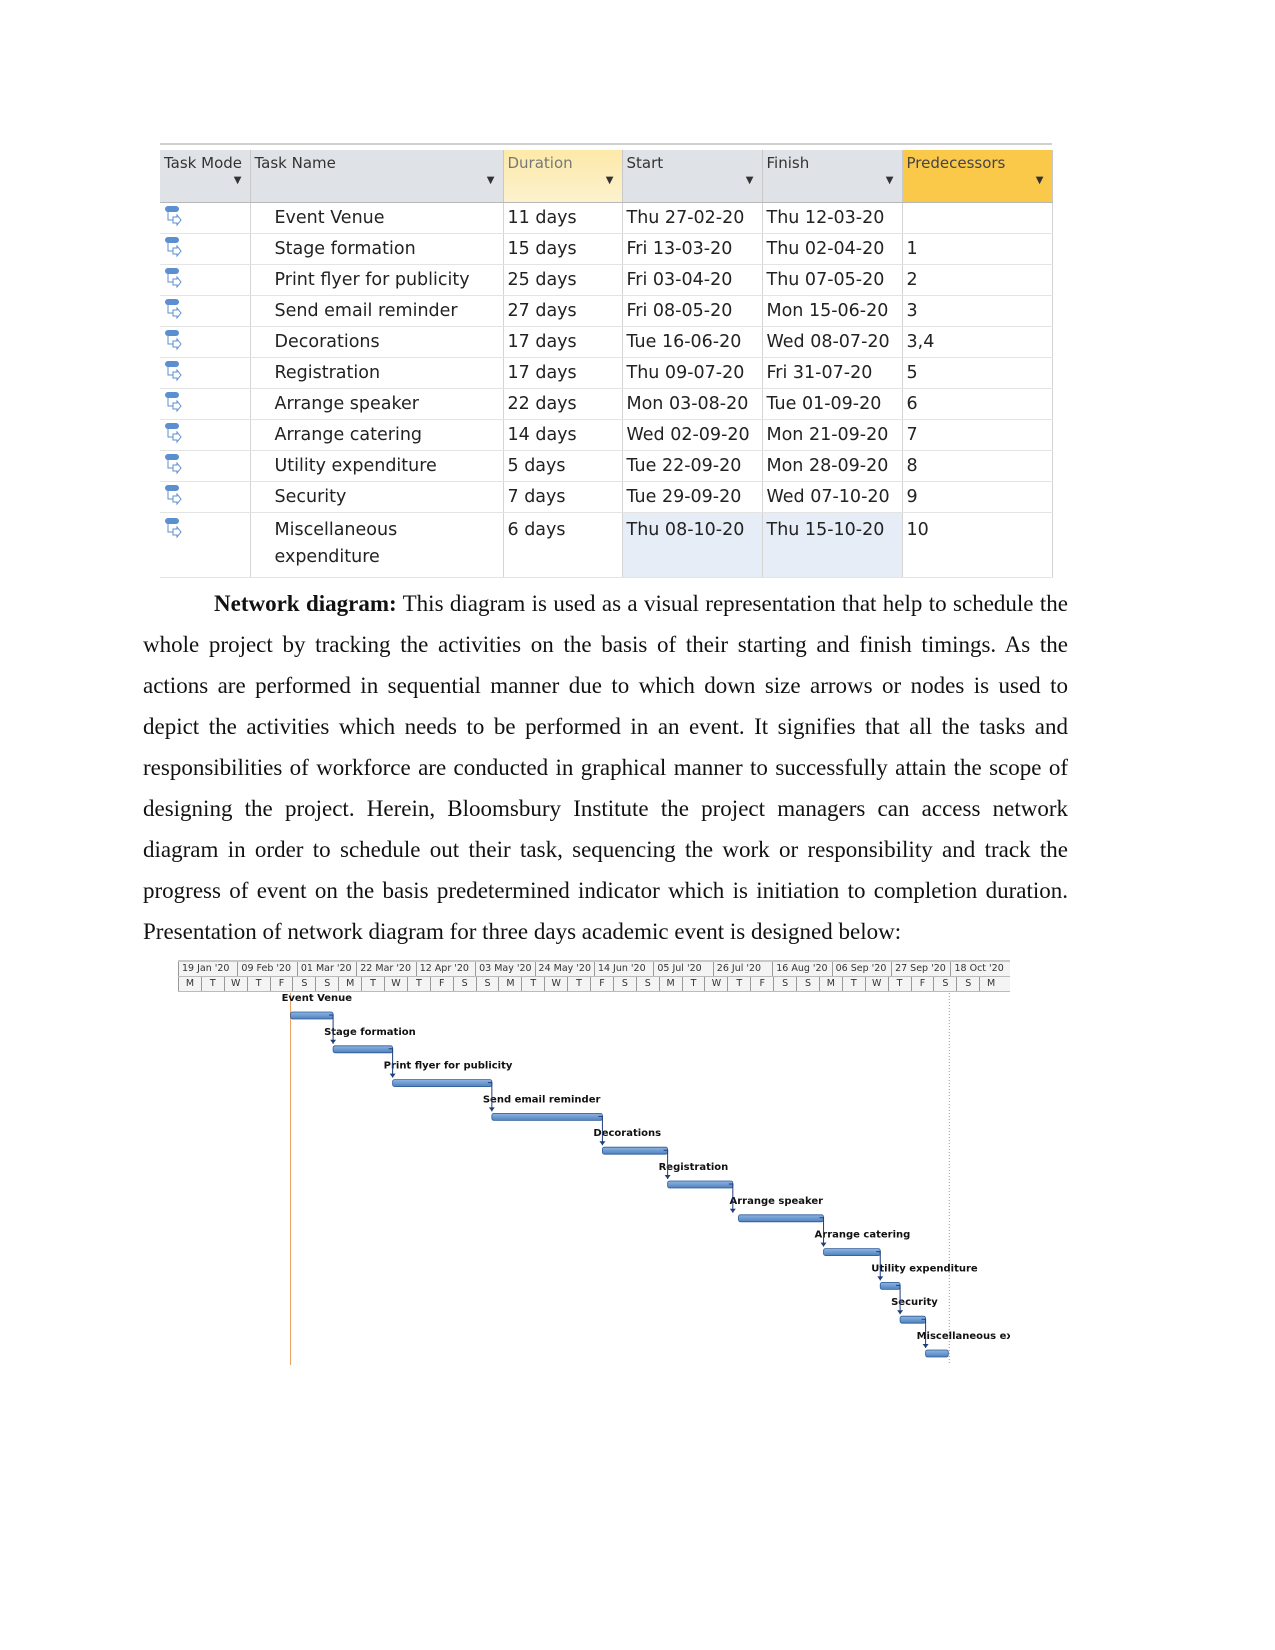 This screenshot has width=1275, height=1650. What do you see at coordinates (692, 342) in the screenshot?
I see `start-cell: Tue 16-06-20` at bounding box center [692, 342].